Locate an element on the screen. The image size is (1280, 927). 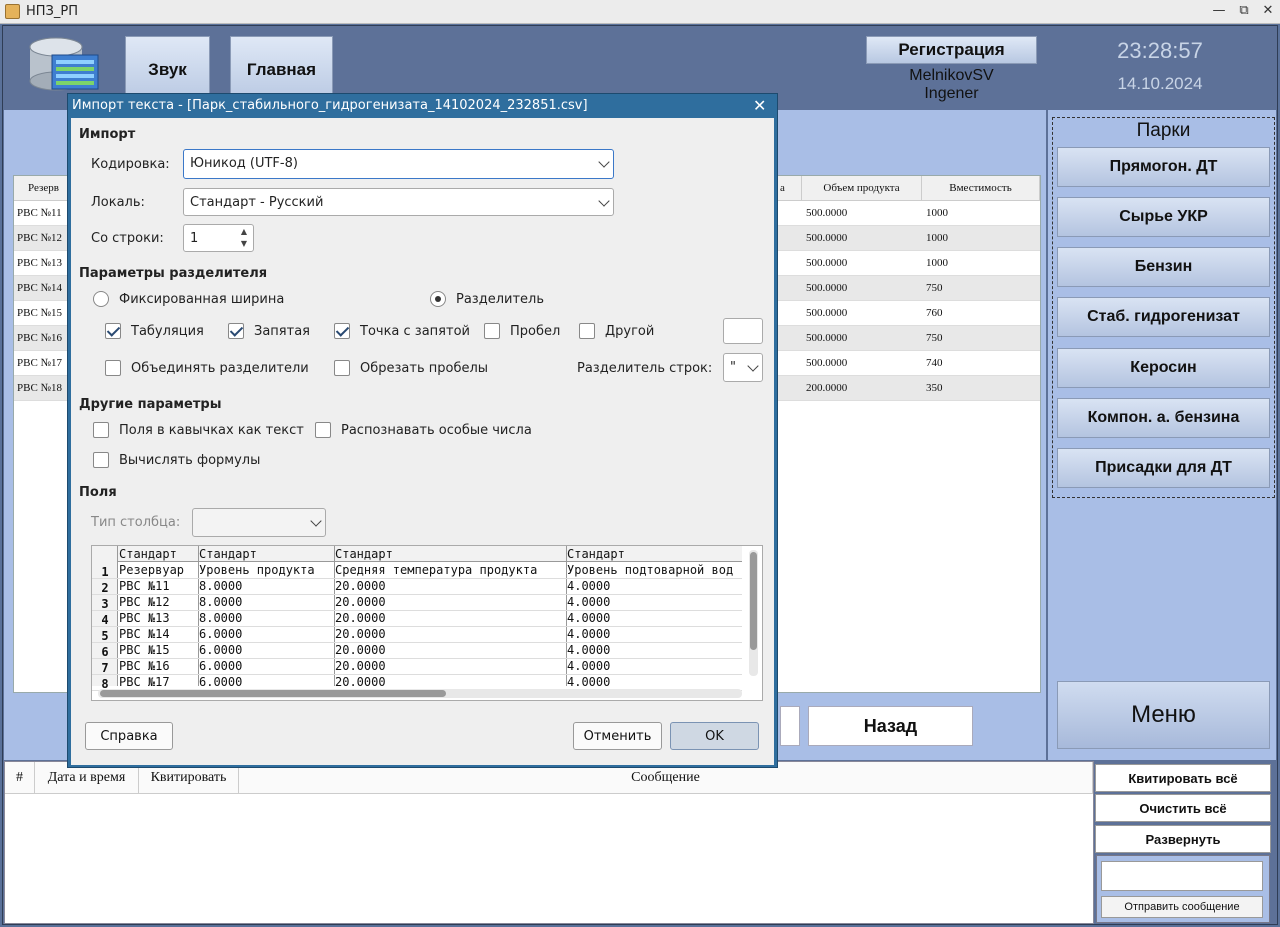
import-section-title: Импорт is located at coordinates (107, 134).